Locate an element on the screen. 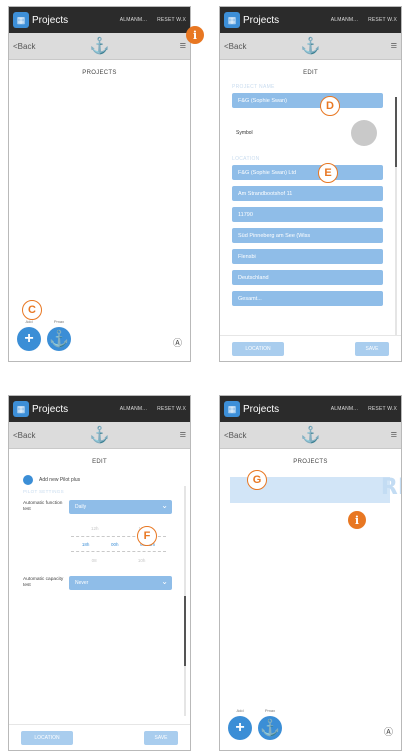 The width and height of the screenshot is (402, 756). capacity-test-select: Never ⌄ is located at coordinates (120, 583).